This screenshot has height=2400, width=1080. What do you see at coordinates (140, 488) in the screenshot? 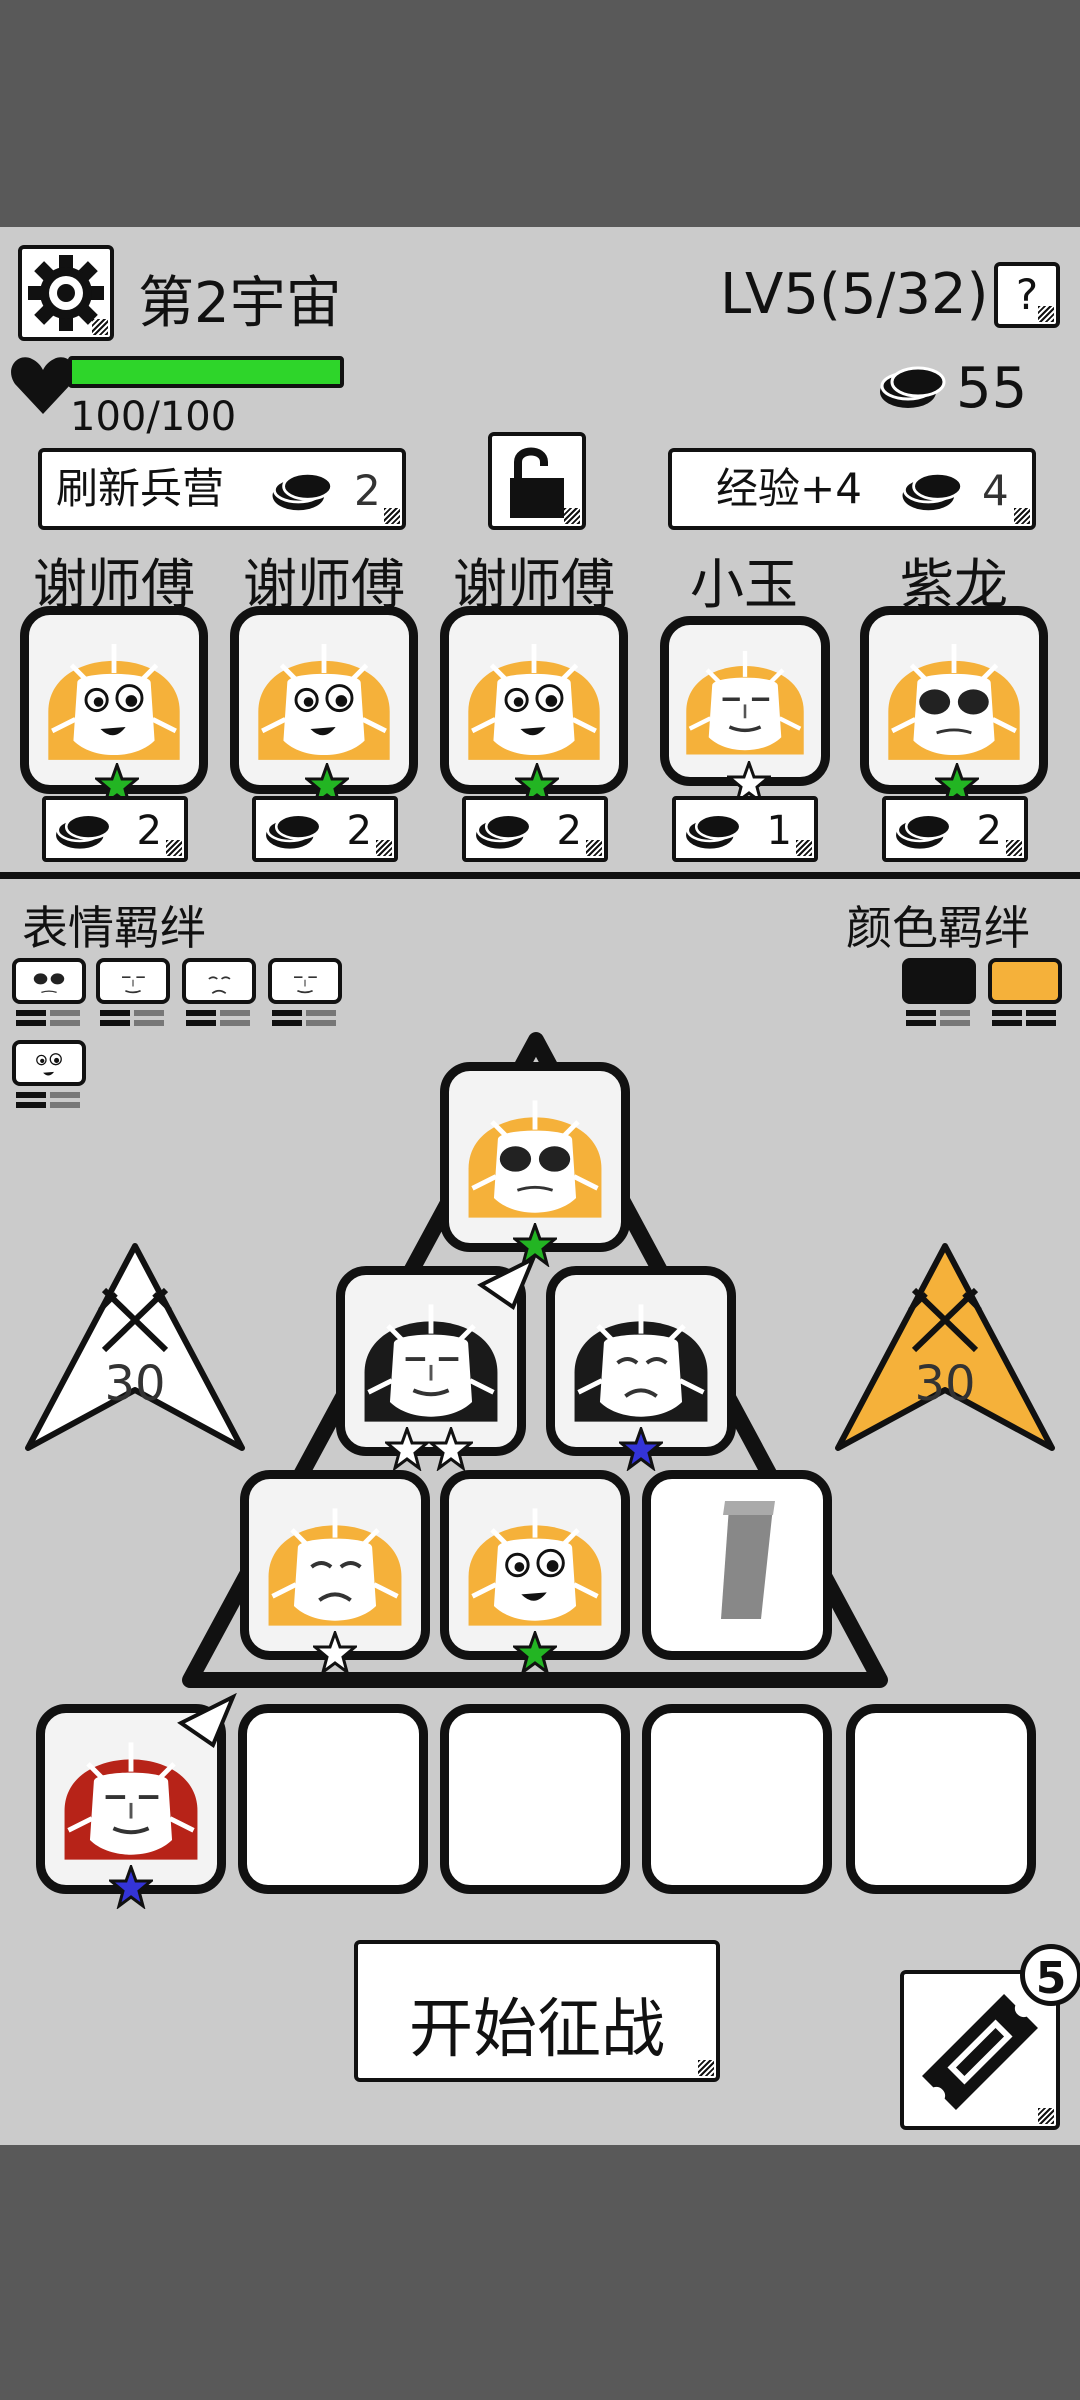
I see `refresh-label: 刷新兵营` at bounding box center [140, 488].